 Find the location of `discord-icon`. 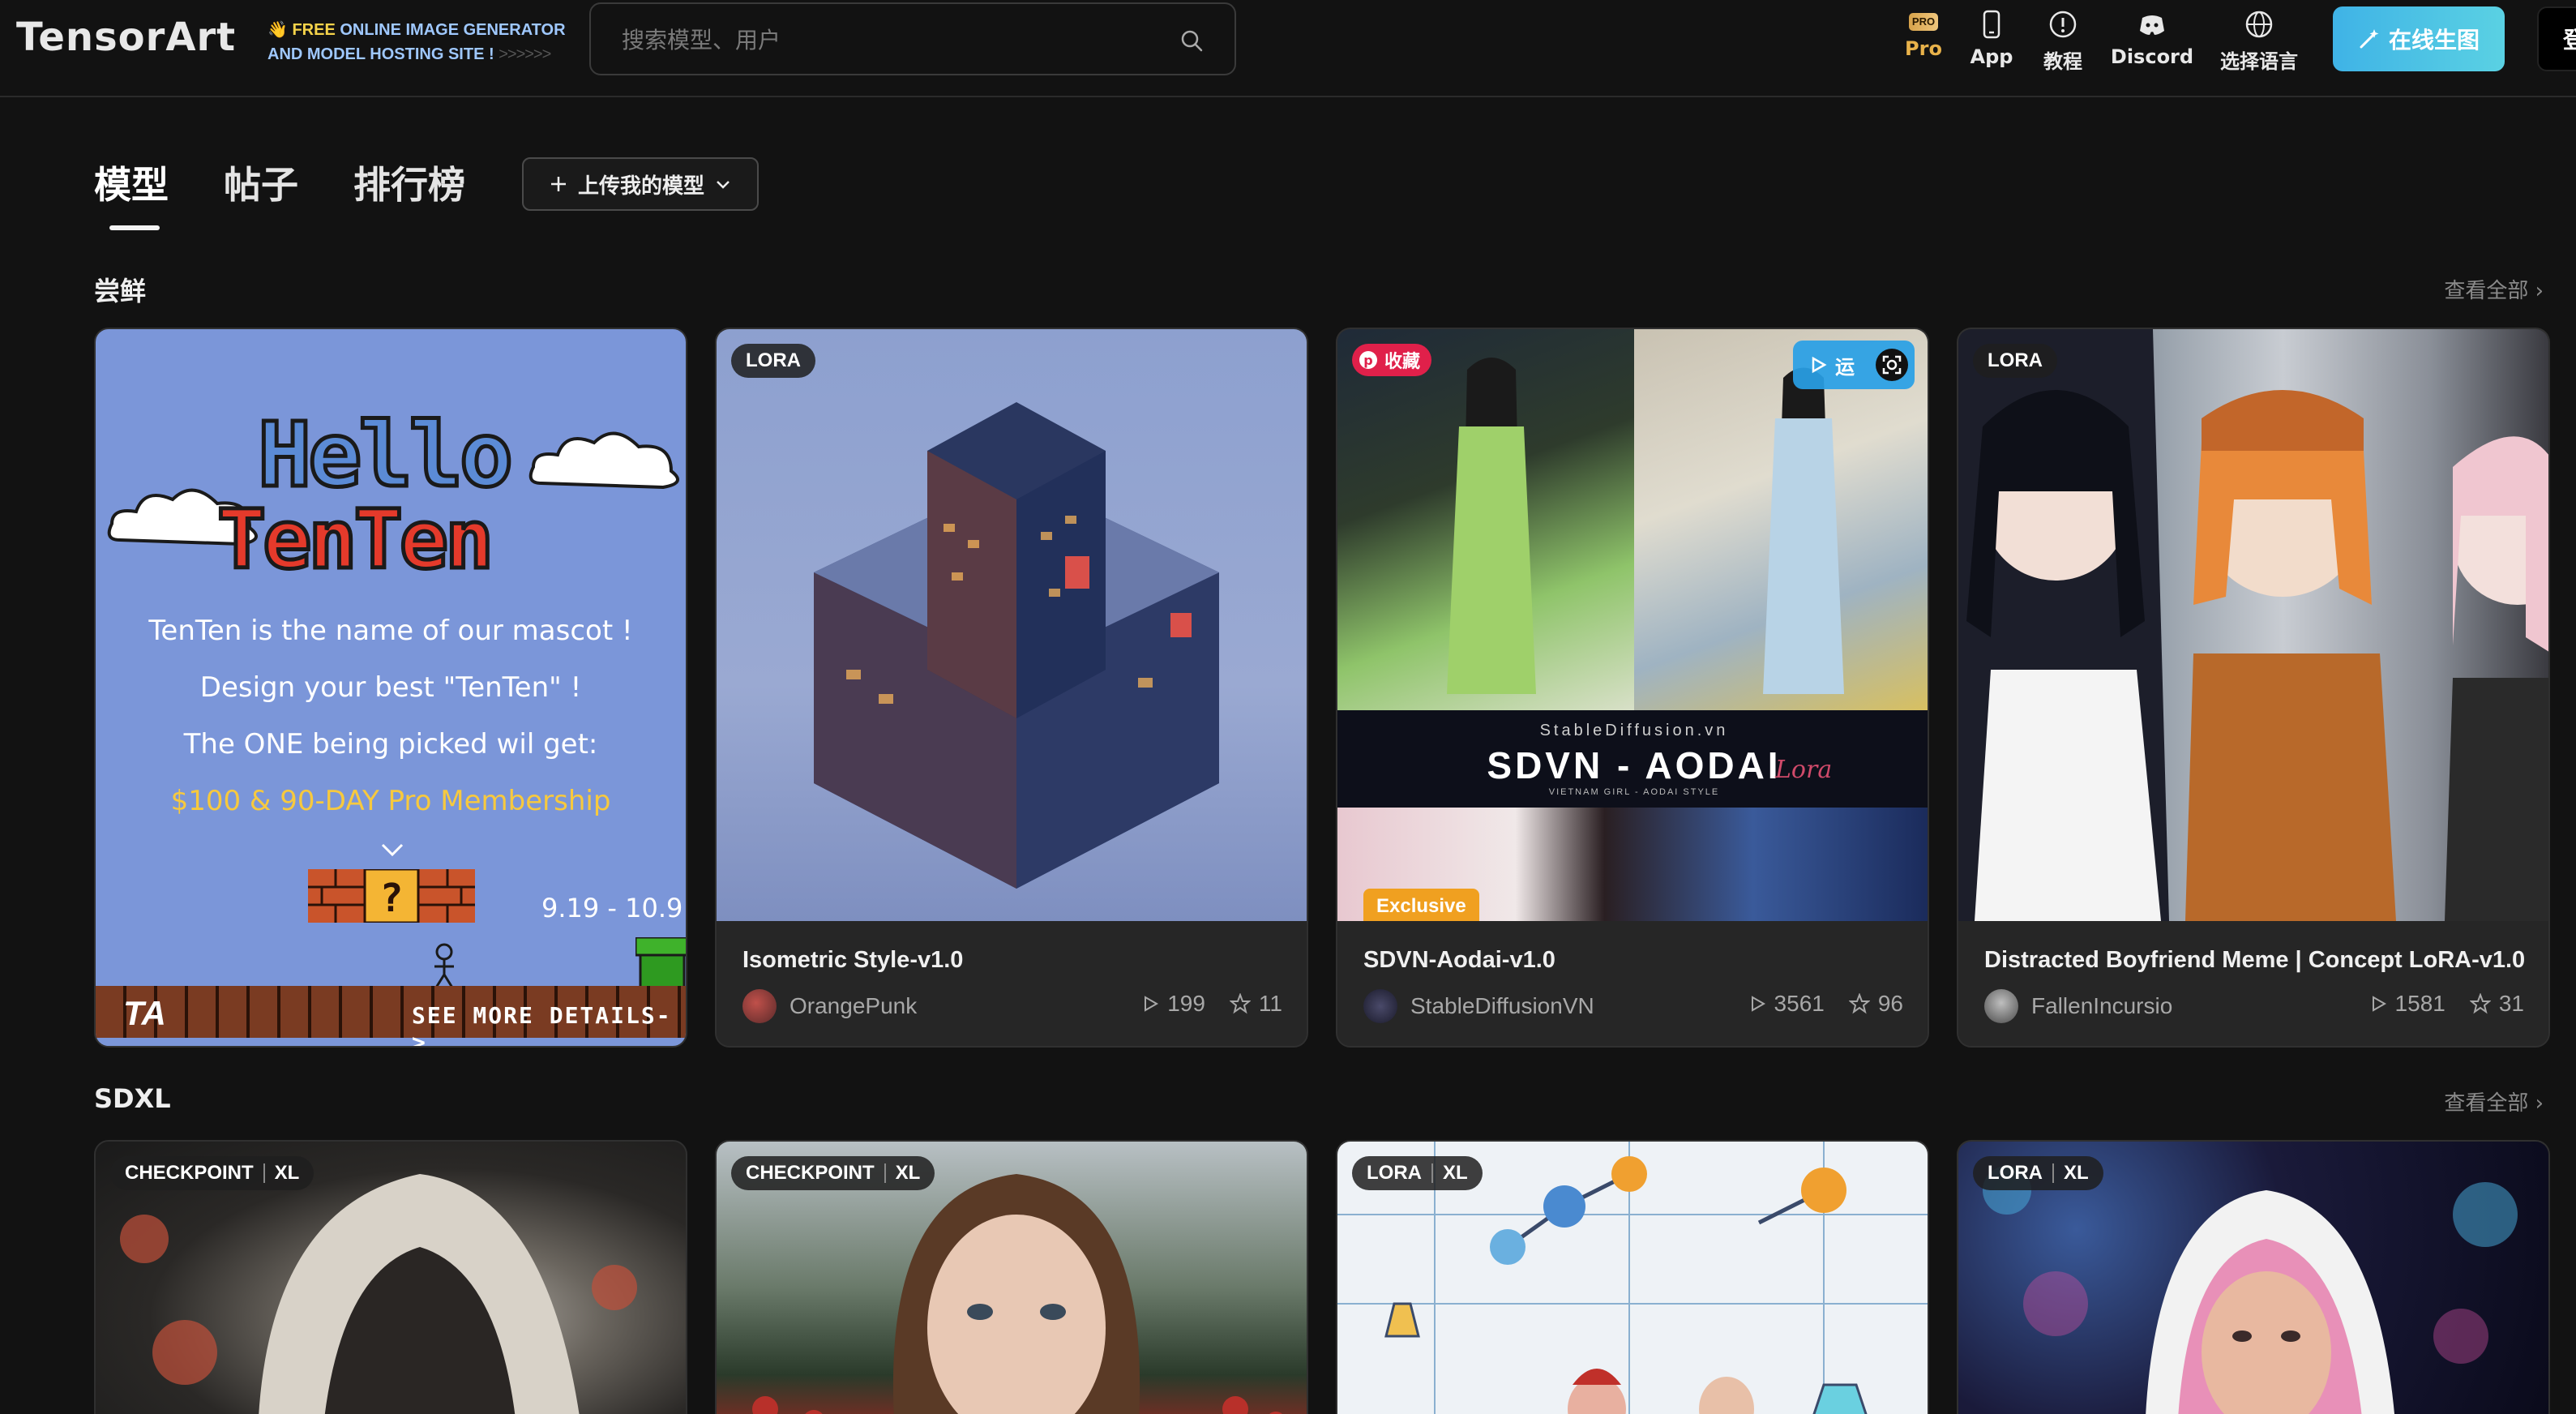

discord-icon is located at coordinates (2152, 25).